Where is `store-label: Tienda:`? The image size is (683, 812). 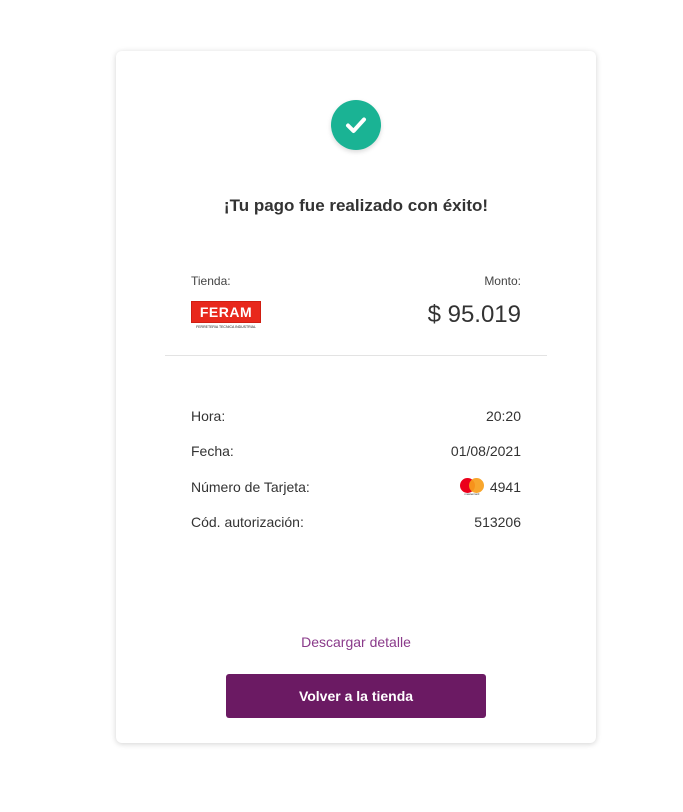
store-label: Tienda: is located at coordinates (211, 281).